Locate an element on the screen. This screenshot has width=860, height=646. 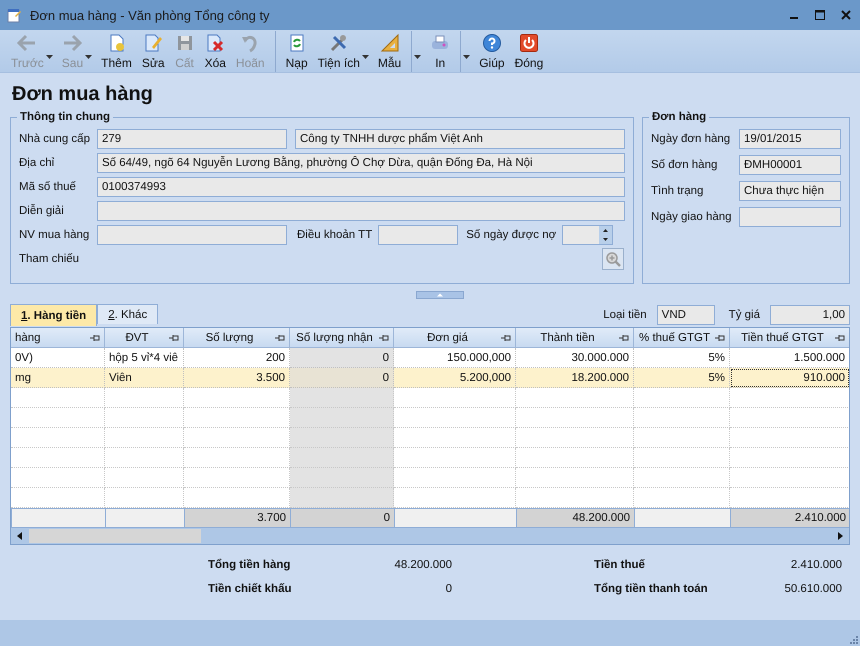
field-label: Loại tiền is located at coordinates (625, 315).